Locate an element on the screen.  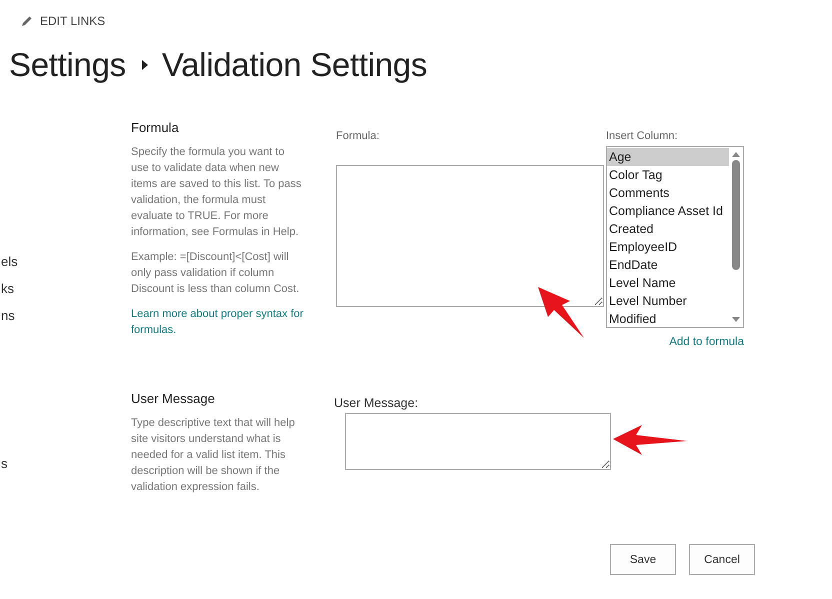
page-title: Settings is located at coordinates (67, 65).